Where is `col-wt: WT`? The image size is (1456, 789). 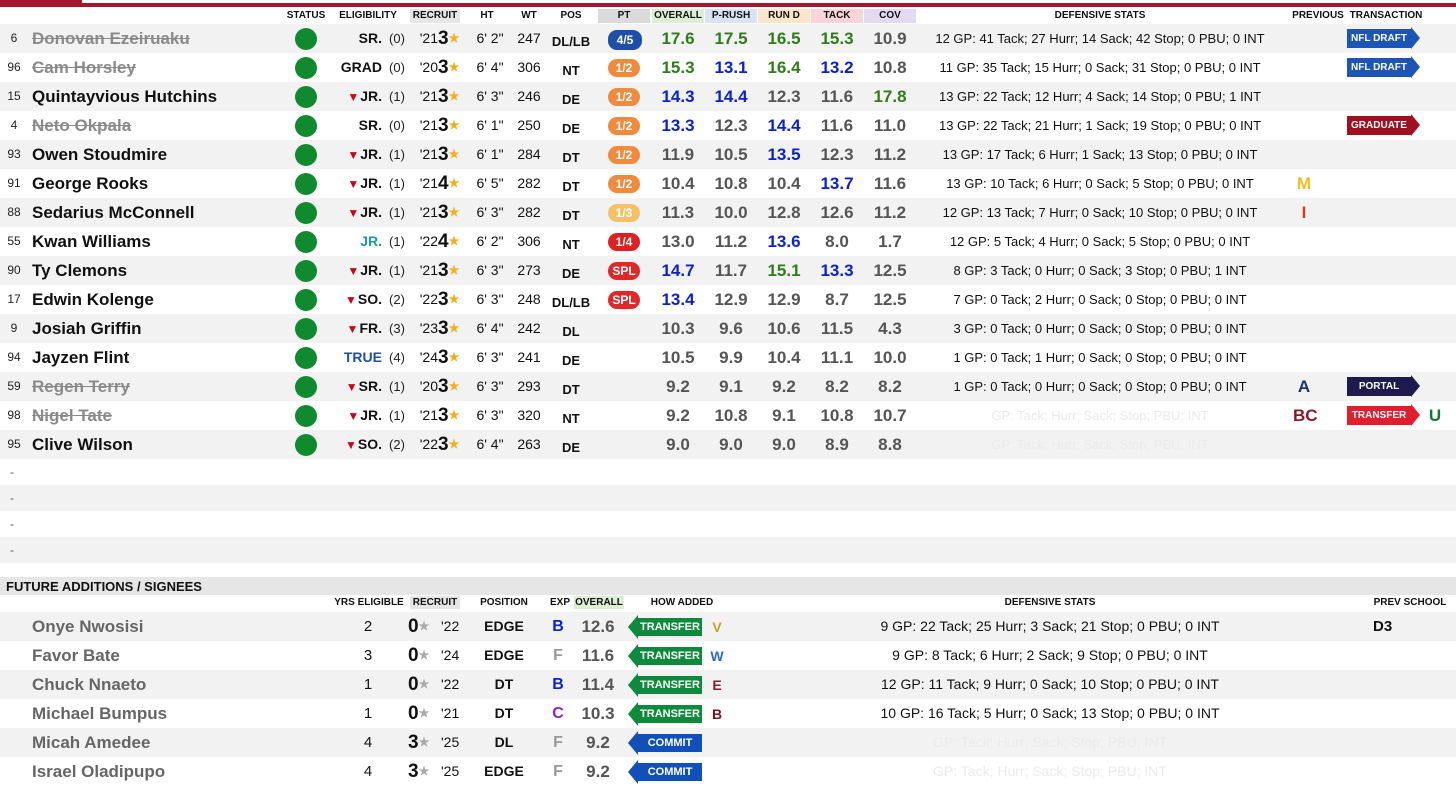 col-wt: WT is located at coordinates (529, 16).